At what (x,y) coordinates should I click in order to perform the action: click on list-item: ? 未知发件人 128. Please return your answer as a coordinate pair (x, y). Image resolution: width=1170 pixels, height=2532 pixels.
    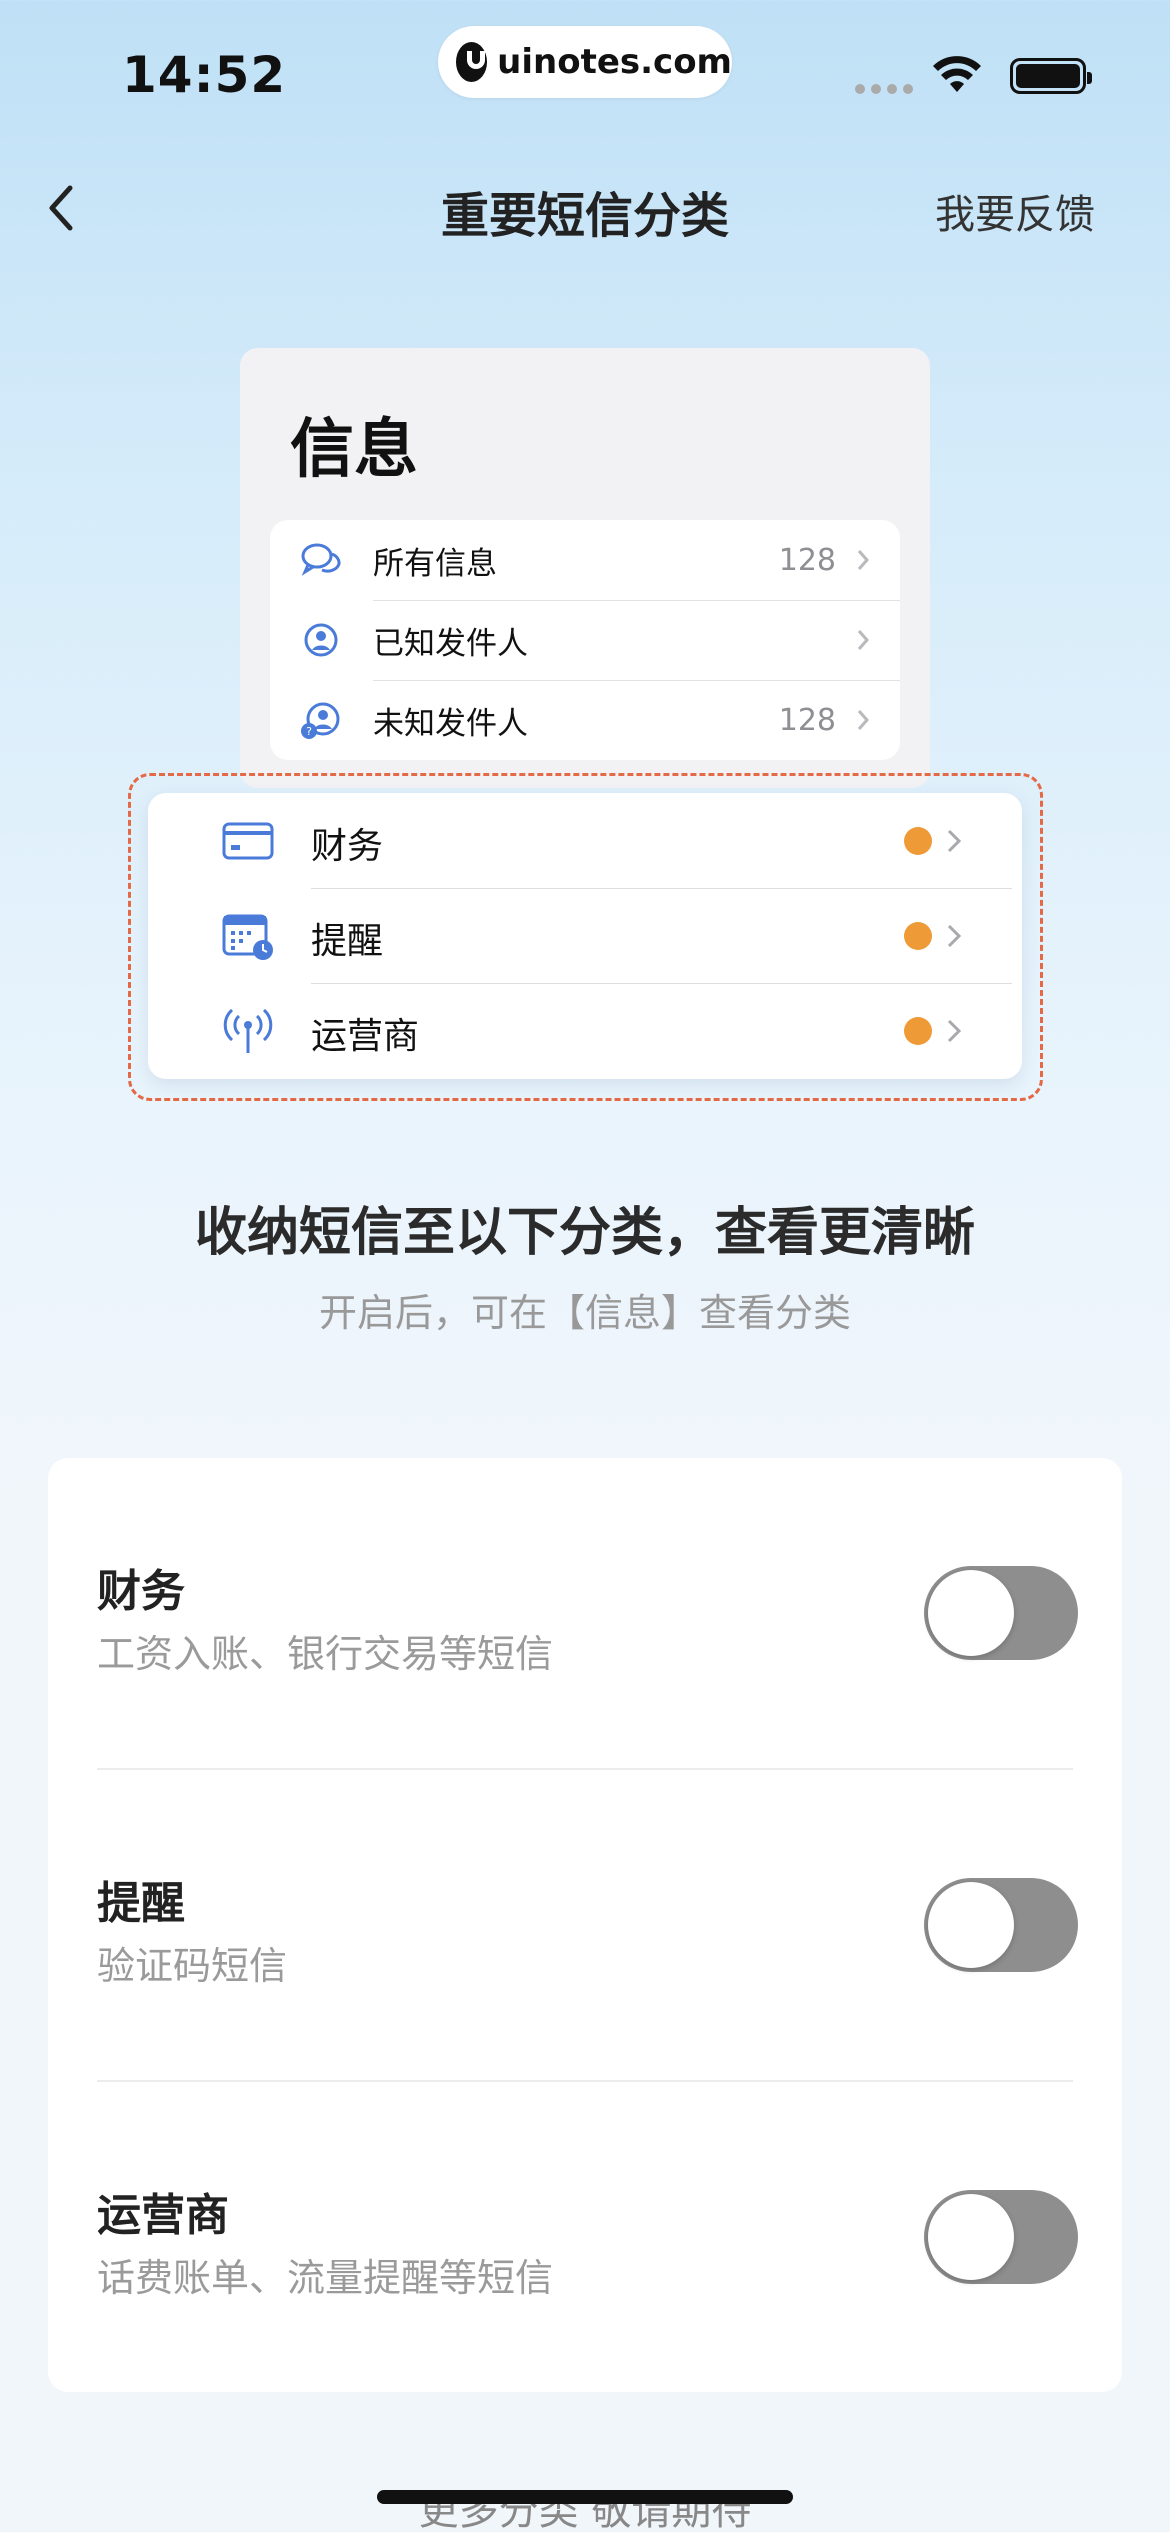
    Looking at the image, I should click on (585, 720).